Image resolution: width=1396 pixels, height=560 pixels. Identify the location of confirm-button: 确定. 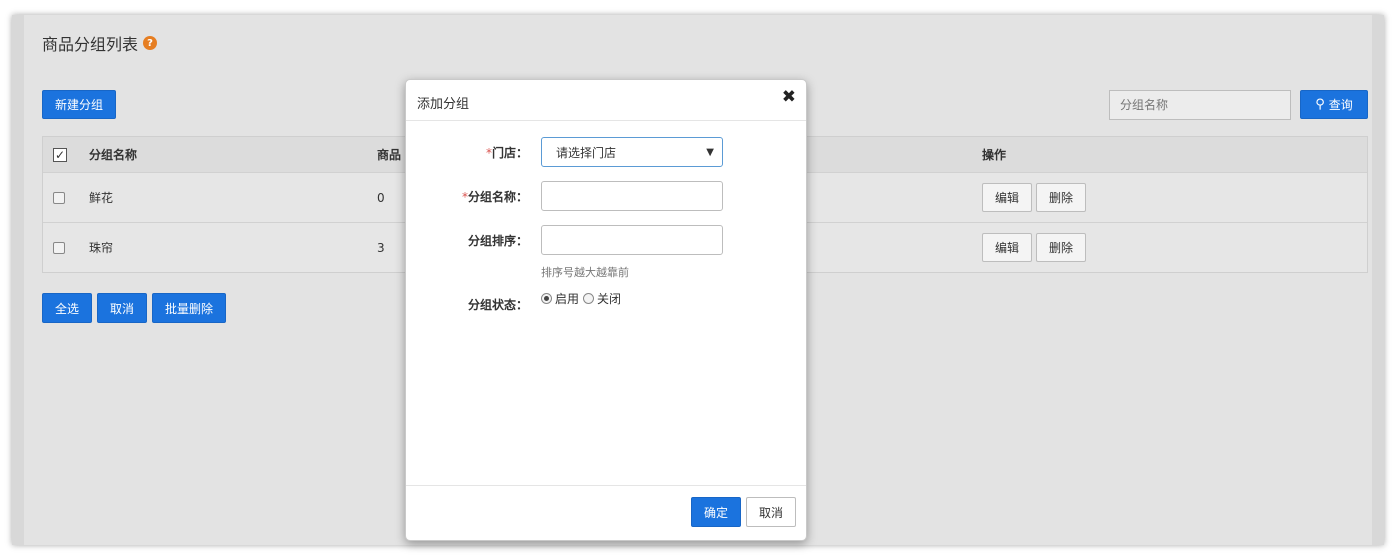
(716, 512).